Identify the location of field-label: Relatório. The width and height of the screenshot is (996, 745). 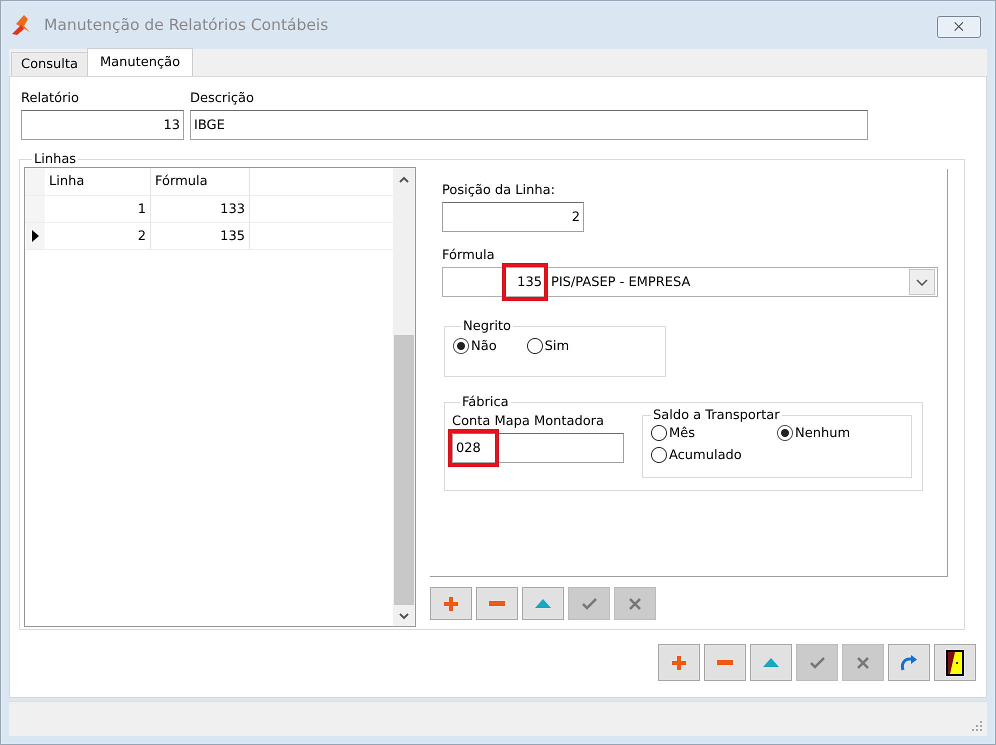
(50, 98).